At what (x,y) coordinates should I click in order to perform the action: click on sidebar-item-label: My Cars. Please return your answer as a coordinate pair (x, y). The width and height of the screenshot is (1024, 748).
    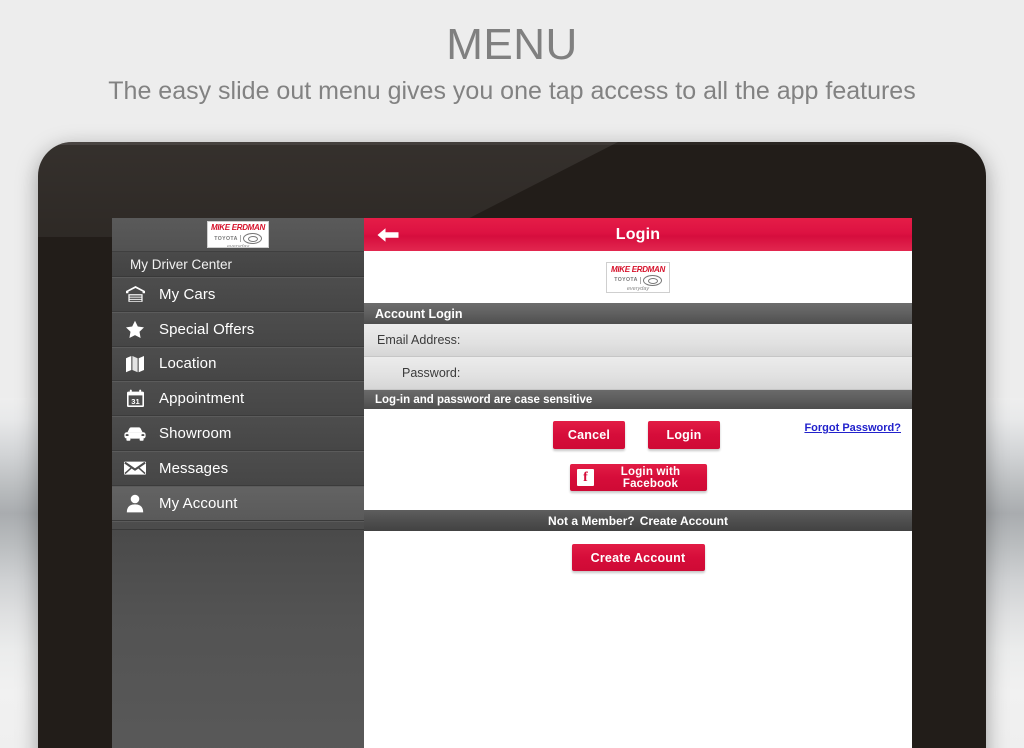
    Looking at the image, I should click on (187, 294).